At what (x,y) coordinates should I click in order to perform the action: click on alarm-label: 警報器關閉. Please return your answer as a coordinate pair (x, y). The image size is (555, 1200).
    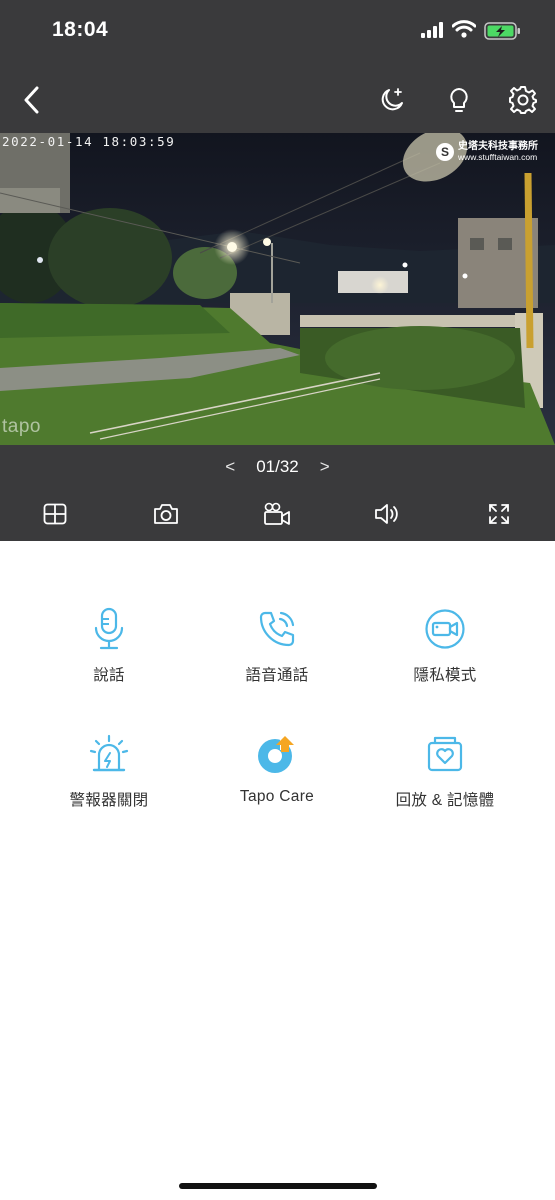
    Looking at the image, I should click on (109, 800).